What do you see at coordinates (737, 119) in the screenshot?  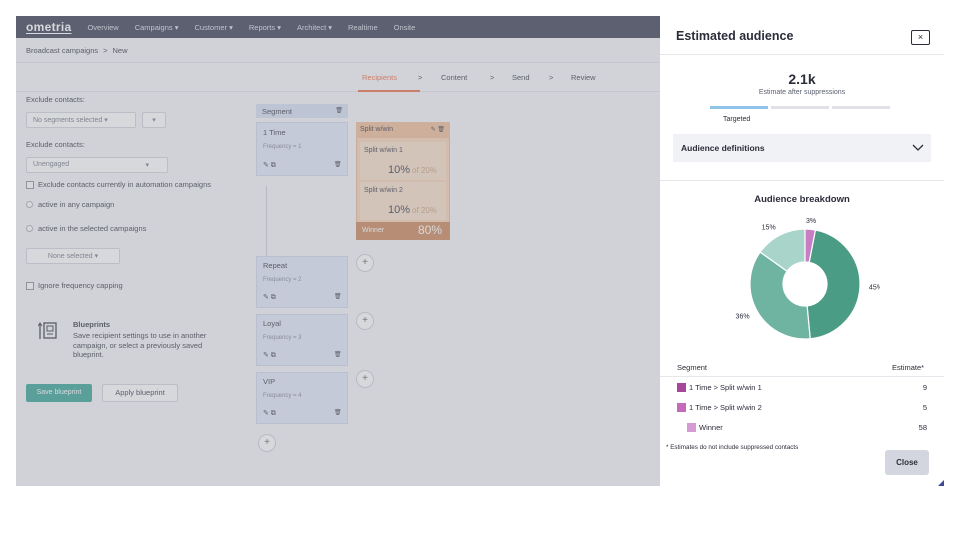 I see `targeted-label: Targeted` at bounding box center [737, 119].